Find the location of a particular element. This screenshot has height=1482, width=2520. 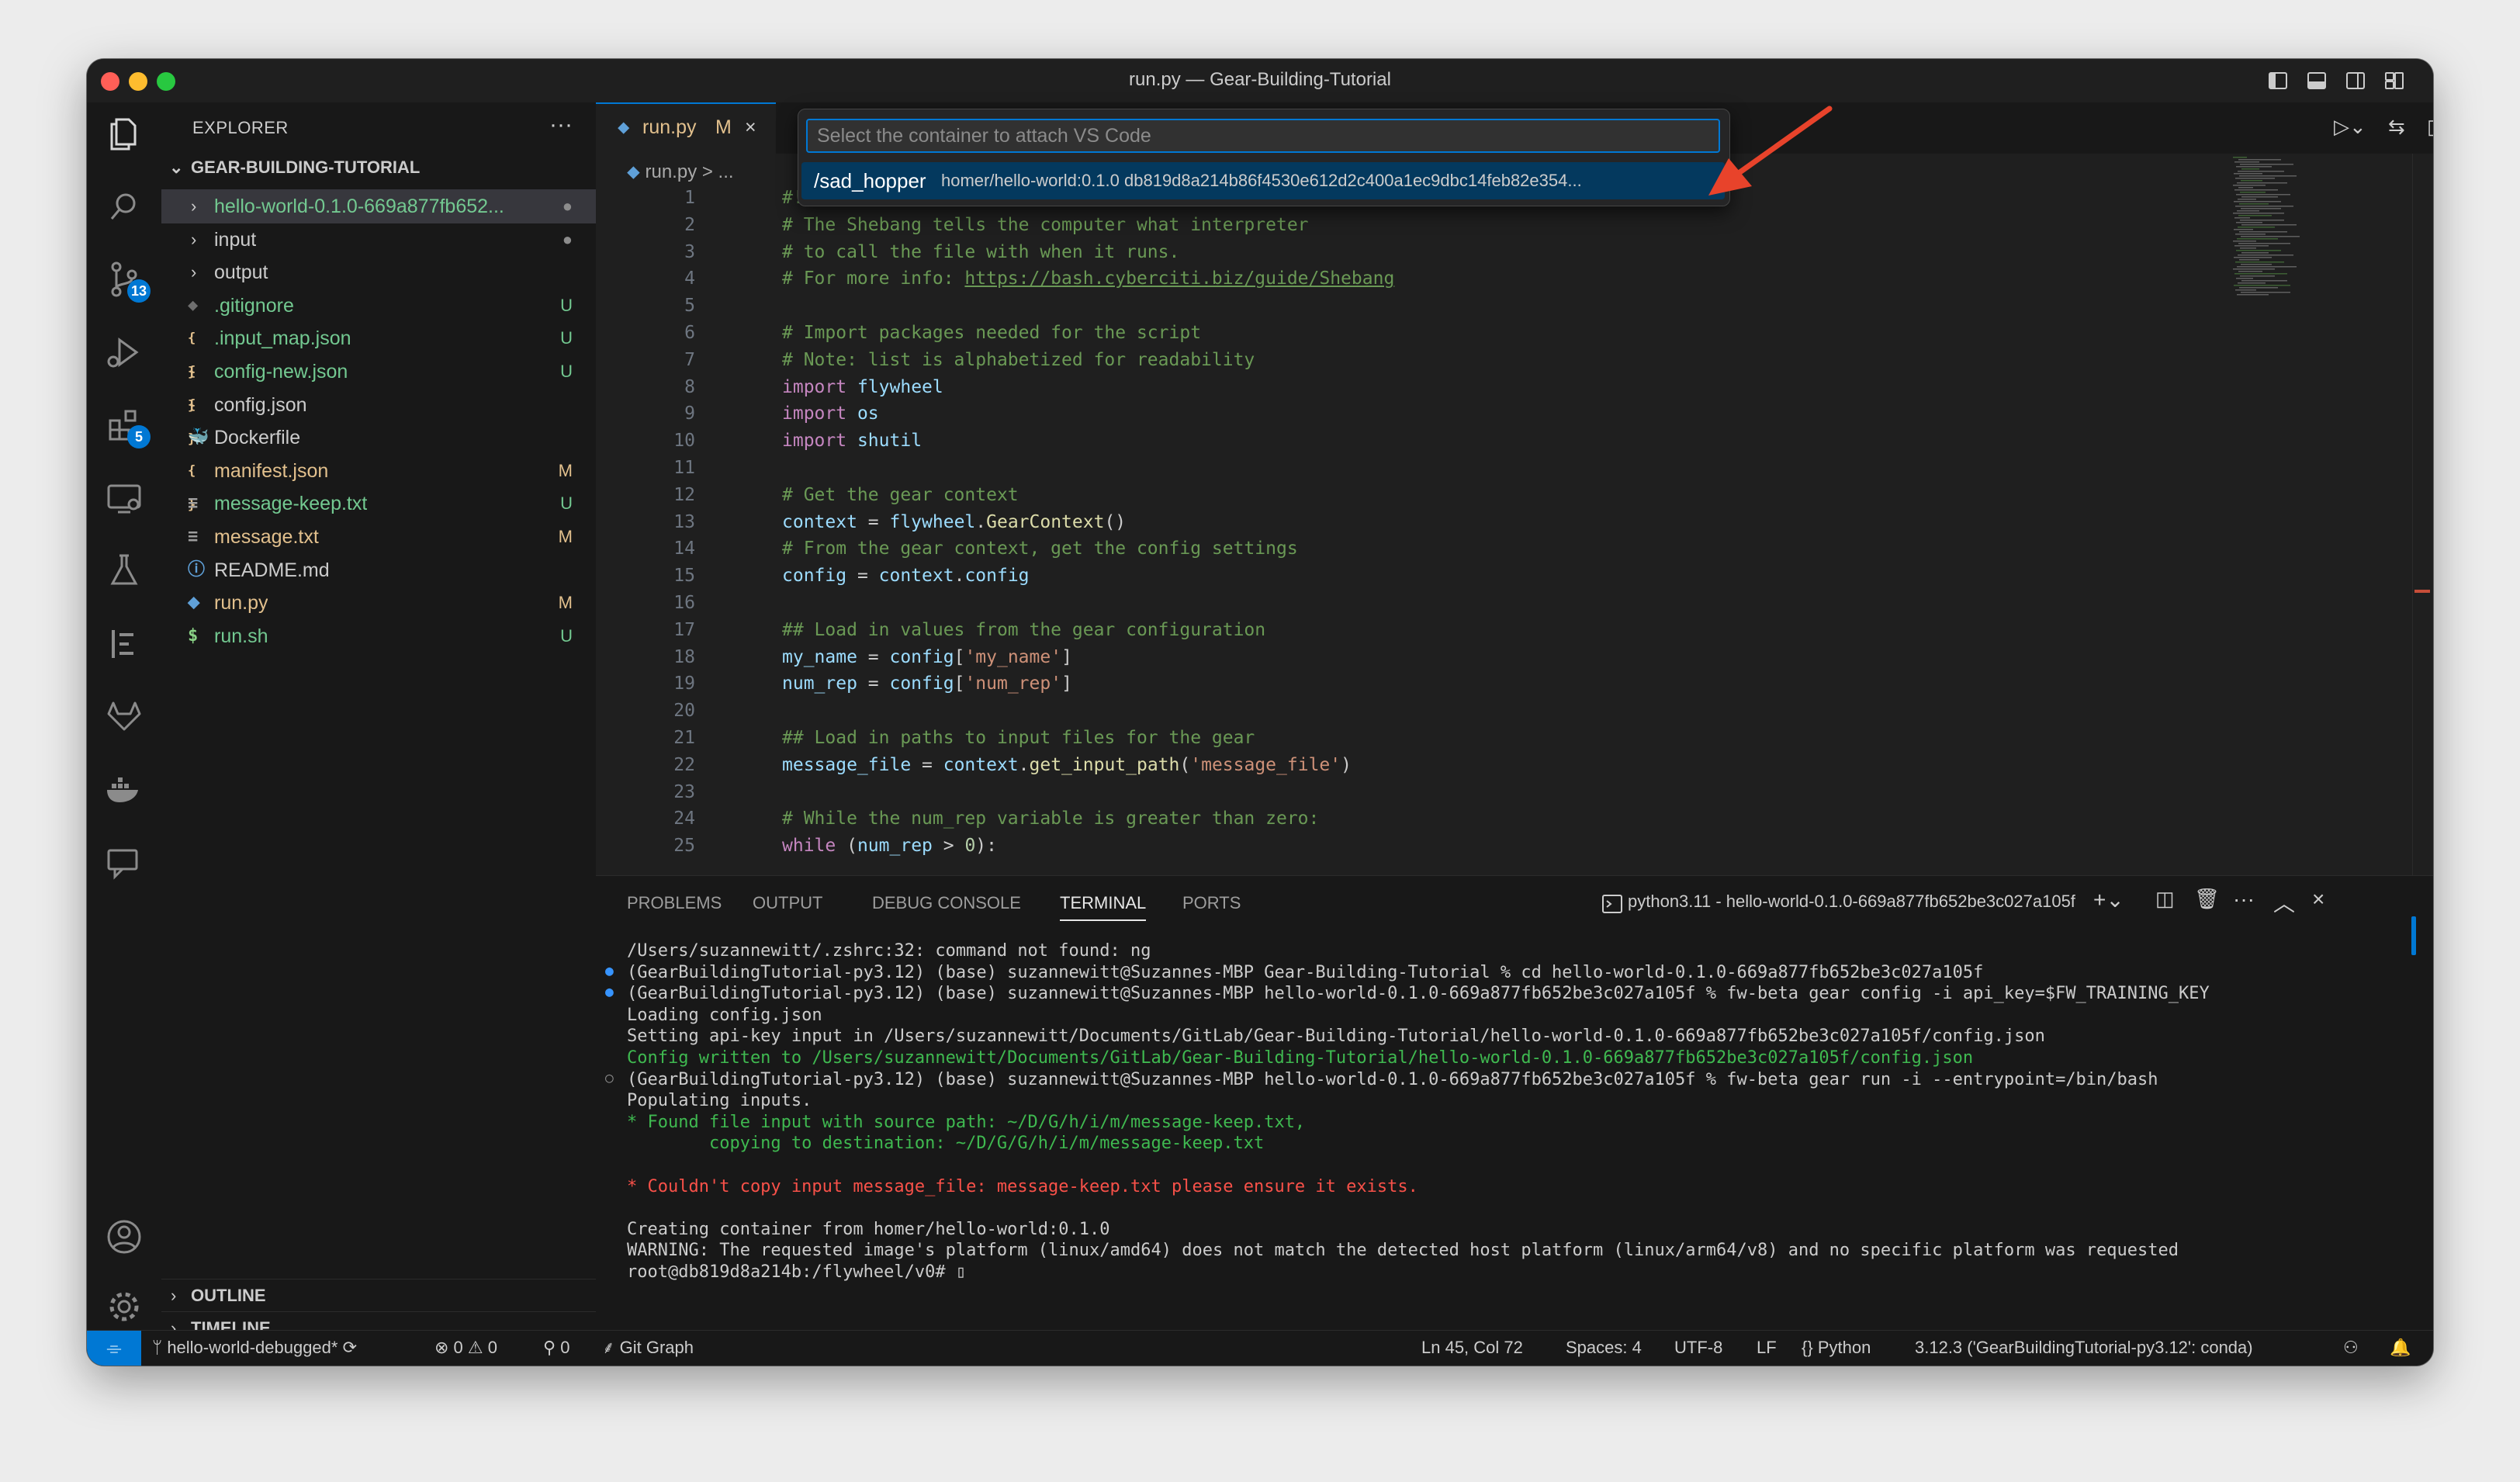

cursor-position: Ln 45, Col 72 is located at coordinates (1472, 1348).